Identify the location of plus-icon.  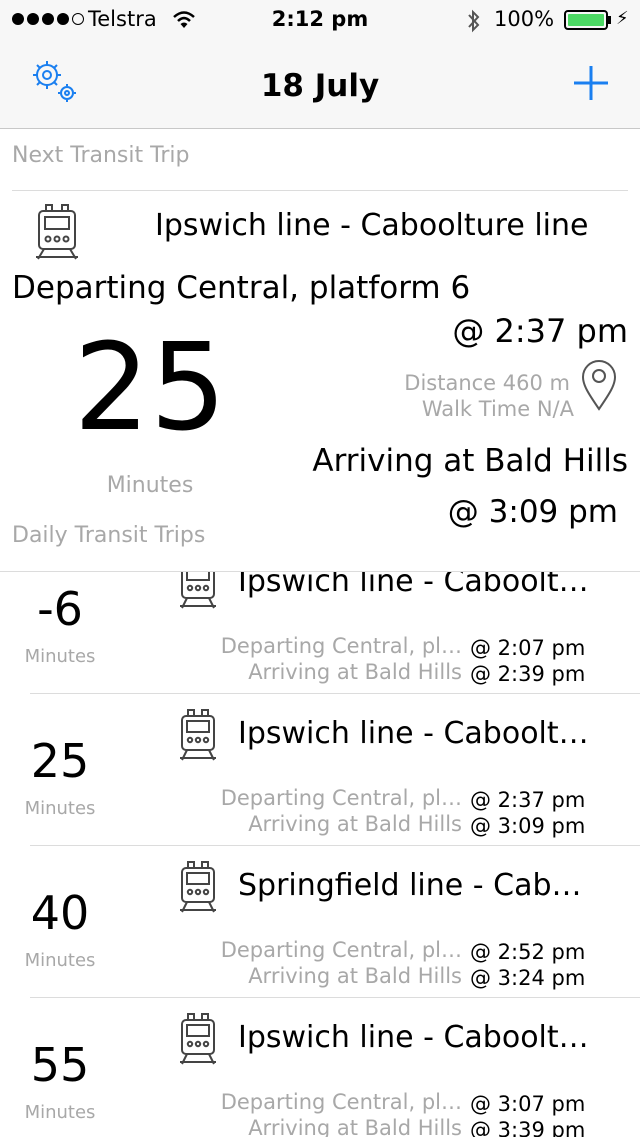
(591, 83).